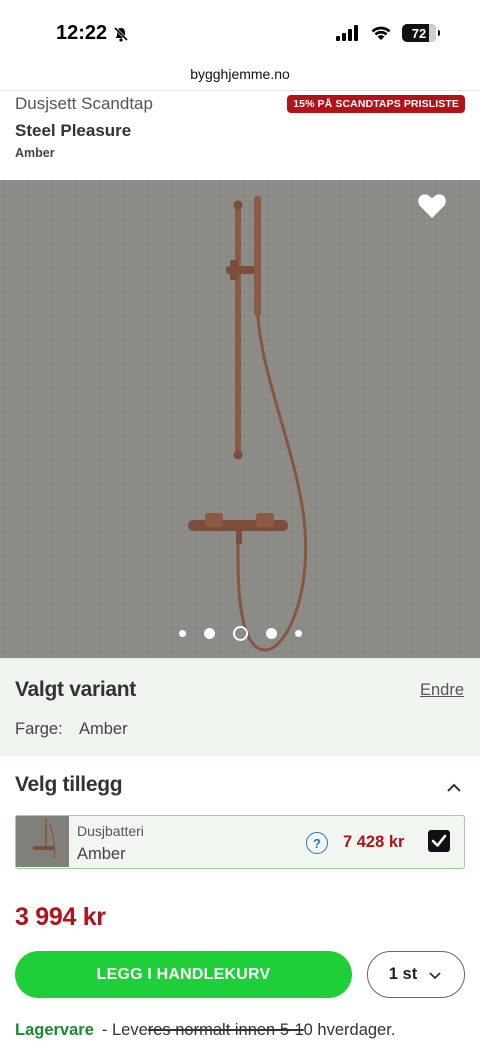 This screenshot has height=1043, width=480. I want to click on wifi-icon, so click(381, 33).